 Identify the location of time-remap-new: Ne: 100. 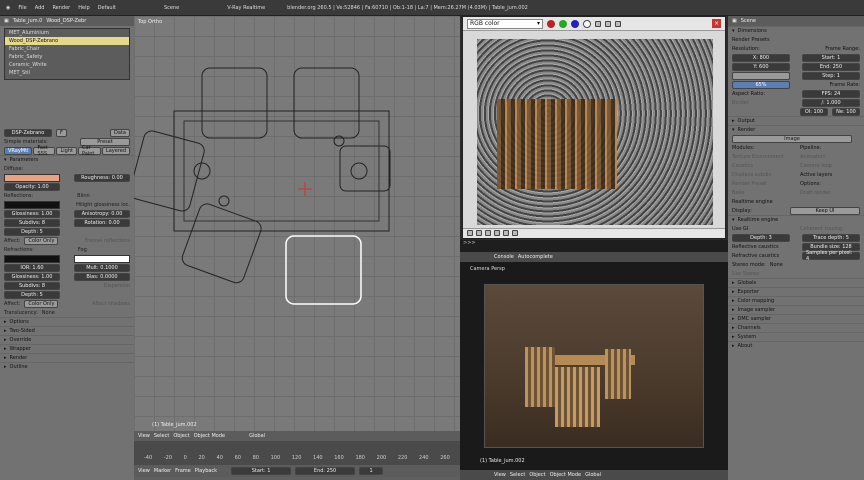
(846, 111).